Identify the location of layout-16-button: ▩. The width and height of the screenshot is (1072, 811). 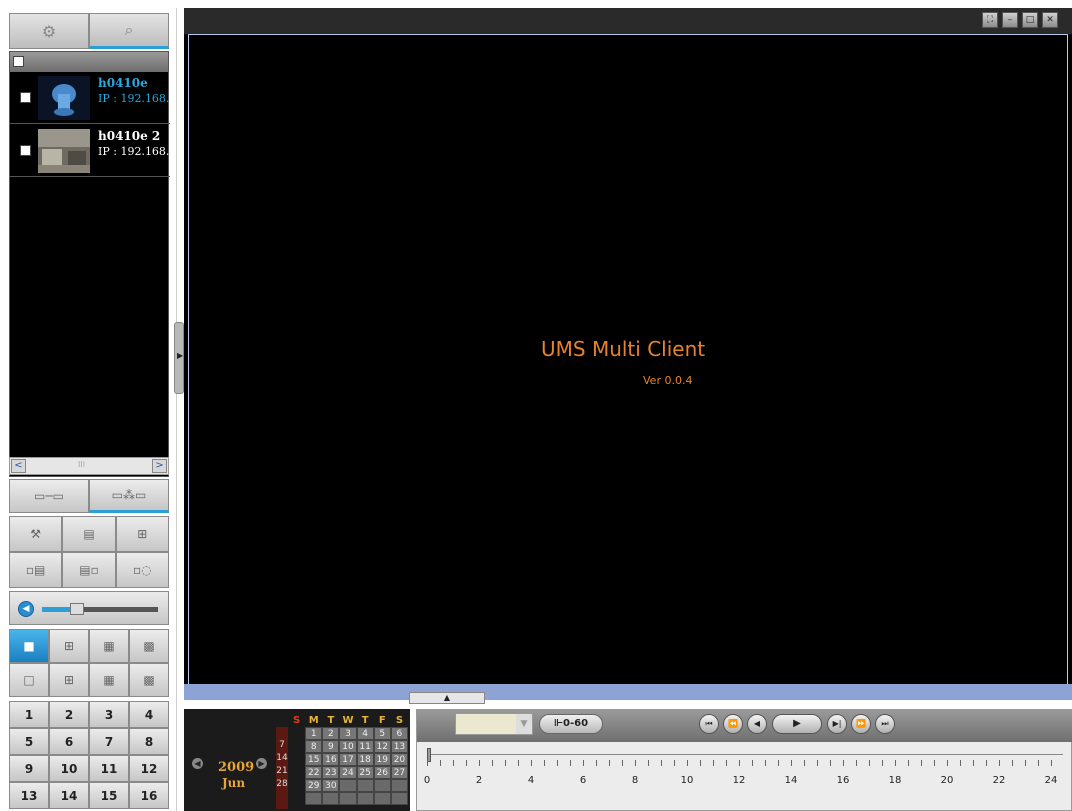
(149, 646).